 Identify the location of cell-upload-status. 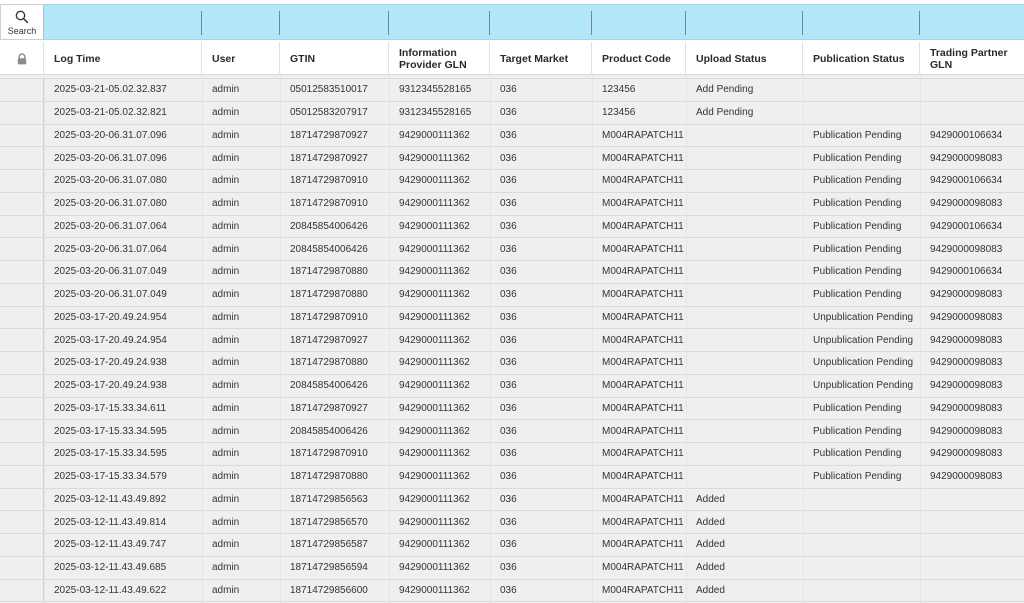
(744, 272).